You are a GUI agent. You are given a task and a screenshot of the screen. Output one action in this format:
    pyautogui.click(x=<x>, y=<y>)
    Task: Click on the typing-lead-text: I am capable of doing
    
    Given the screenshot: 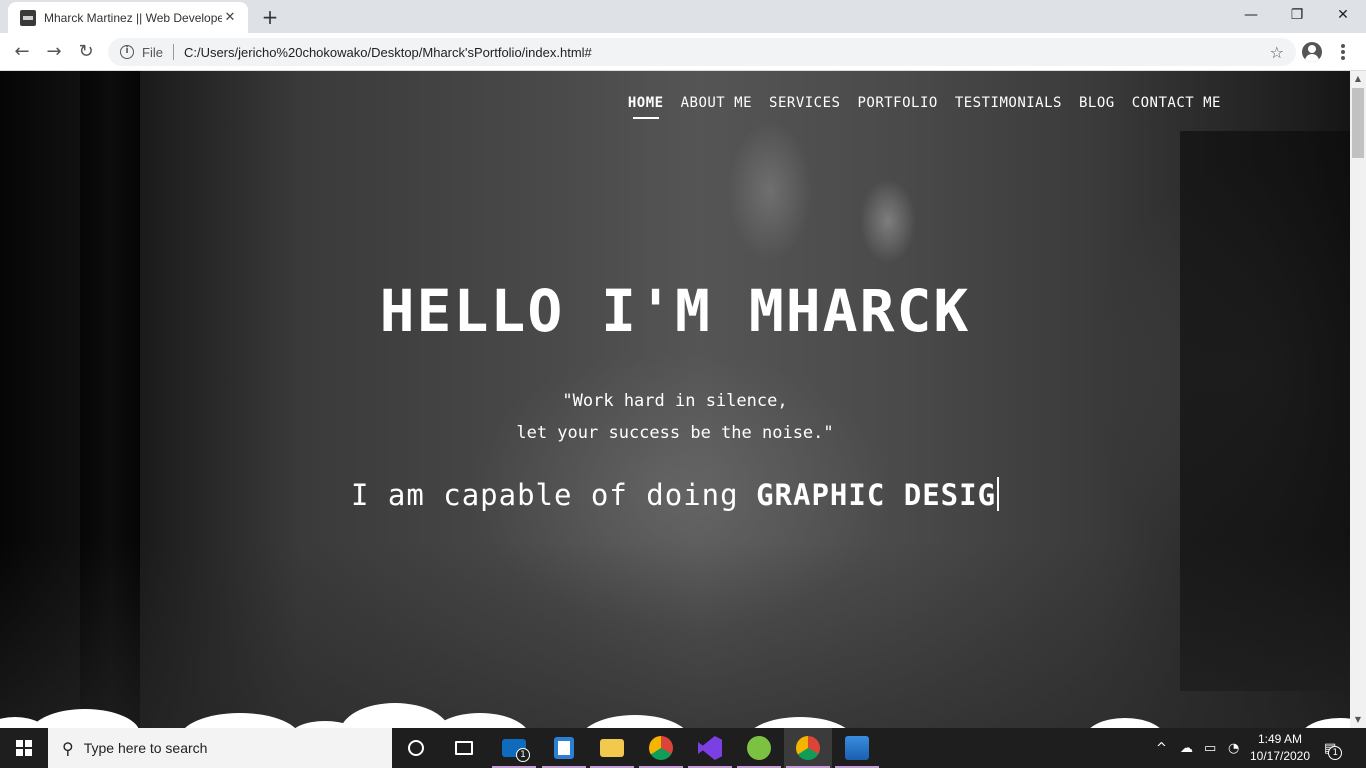 What is the action you would take?
    pyautogui.click(x=544, y=495)
    